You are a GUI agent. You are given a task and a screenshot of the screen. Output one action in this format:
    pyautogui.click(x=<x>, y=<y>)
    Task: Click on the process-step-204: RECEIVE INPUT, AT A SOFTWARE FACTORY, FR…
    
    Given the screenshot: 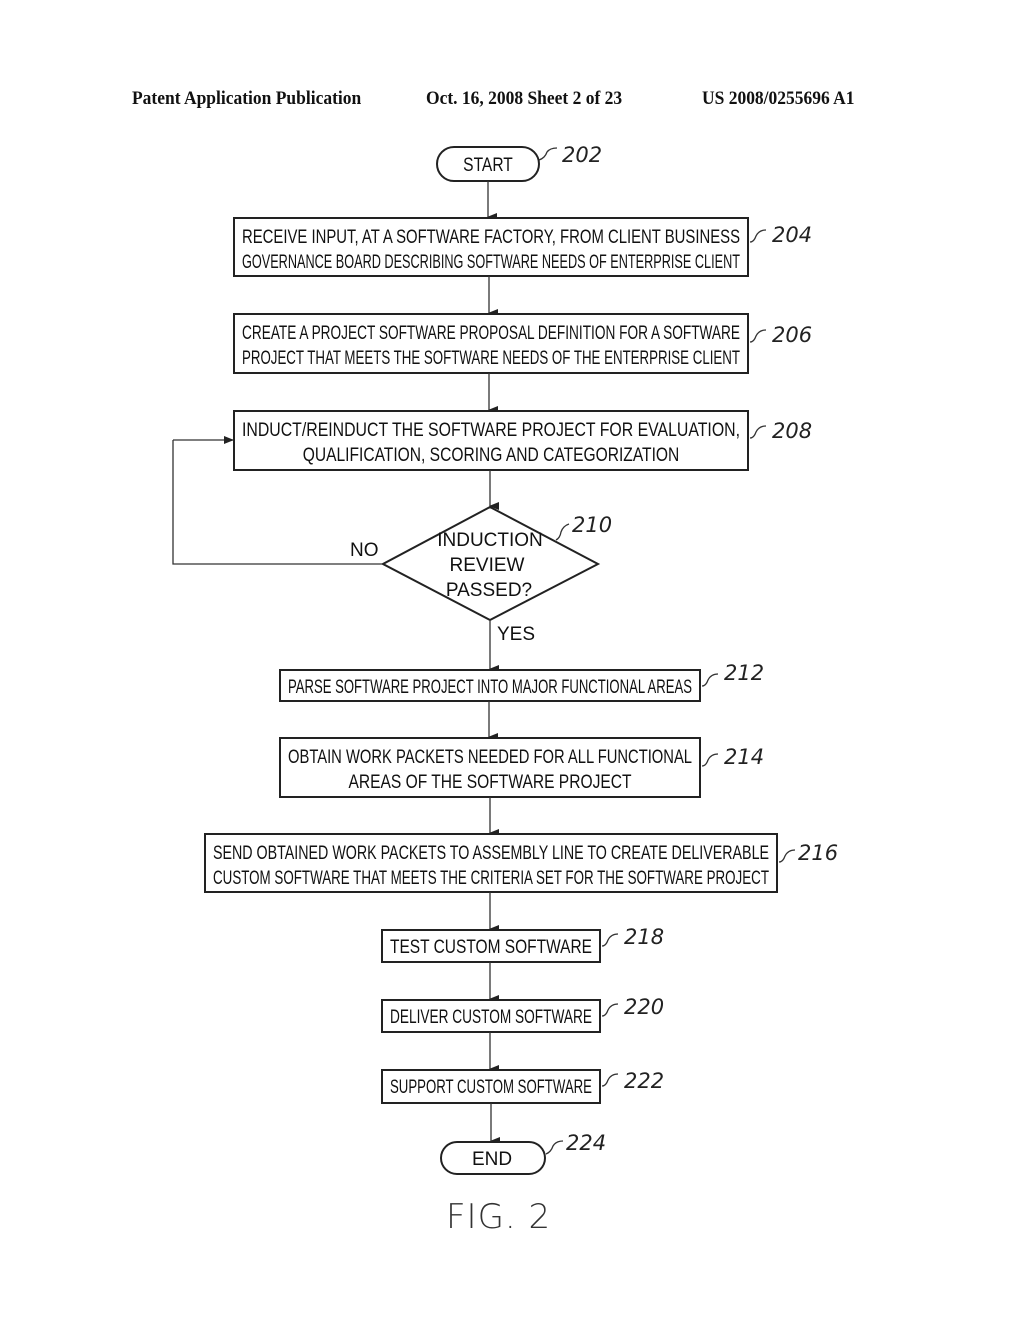 What is the action you would take?
    pyautogui.click(x=522, y=247)
    